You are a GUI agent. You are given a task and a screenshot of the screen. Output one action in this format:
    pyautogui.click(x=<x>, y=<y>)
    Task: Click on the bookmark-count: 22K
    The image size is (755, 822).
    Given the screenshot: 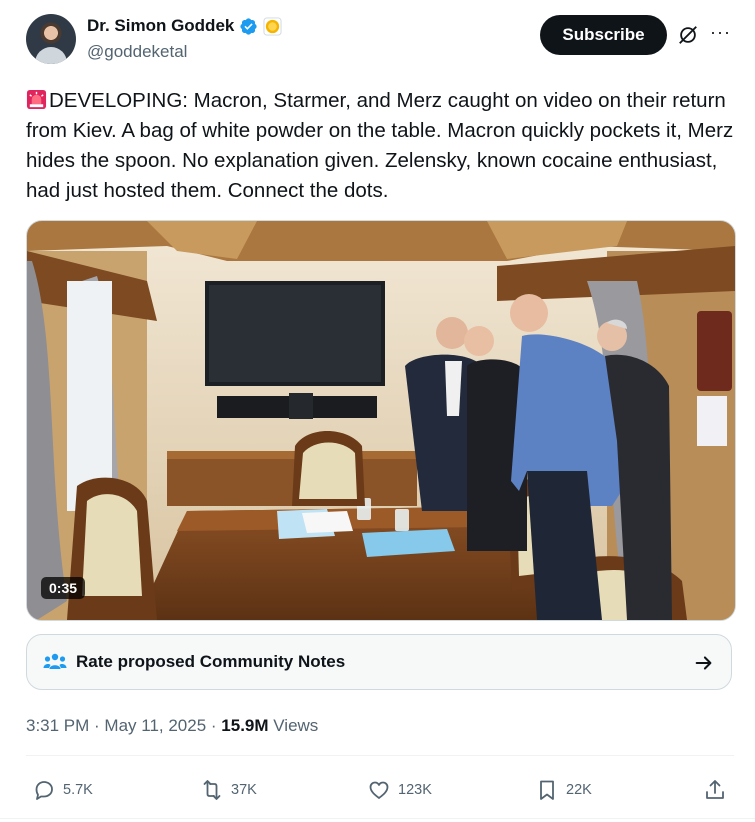 What is the action you would take?
    pyautogui.click(x=579, y=790)
    